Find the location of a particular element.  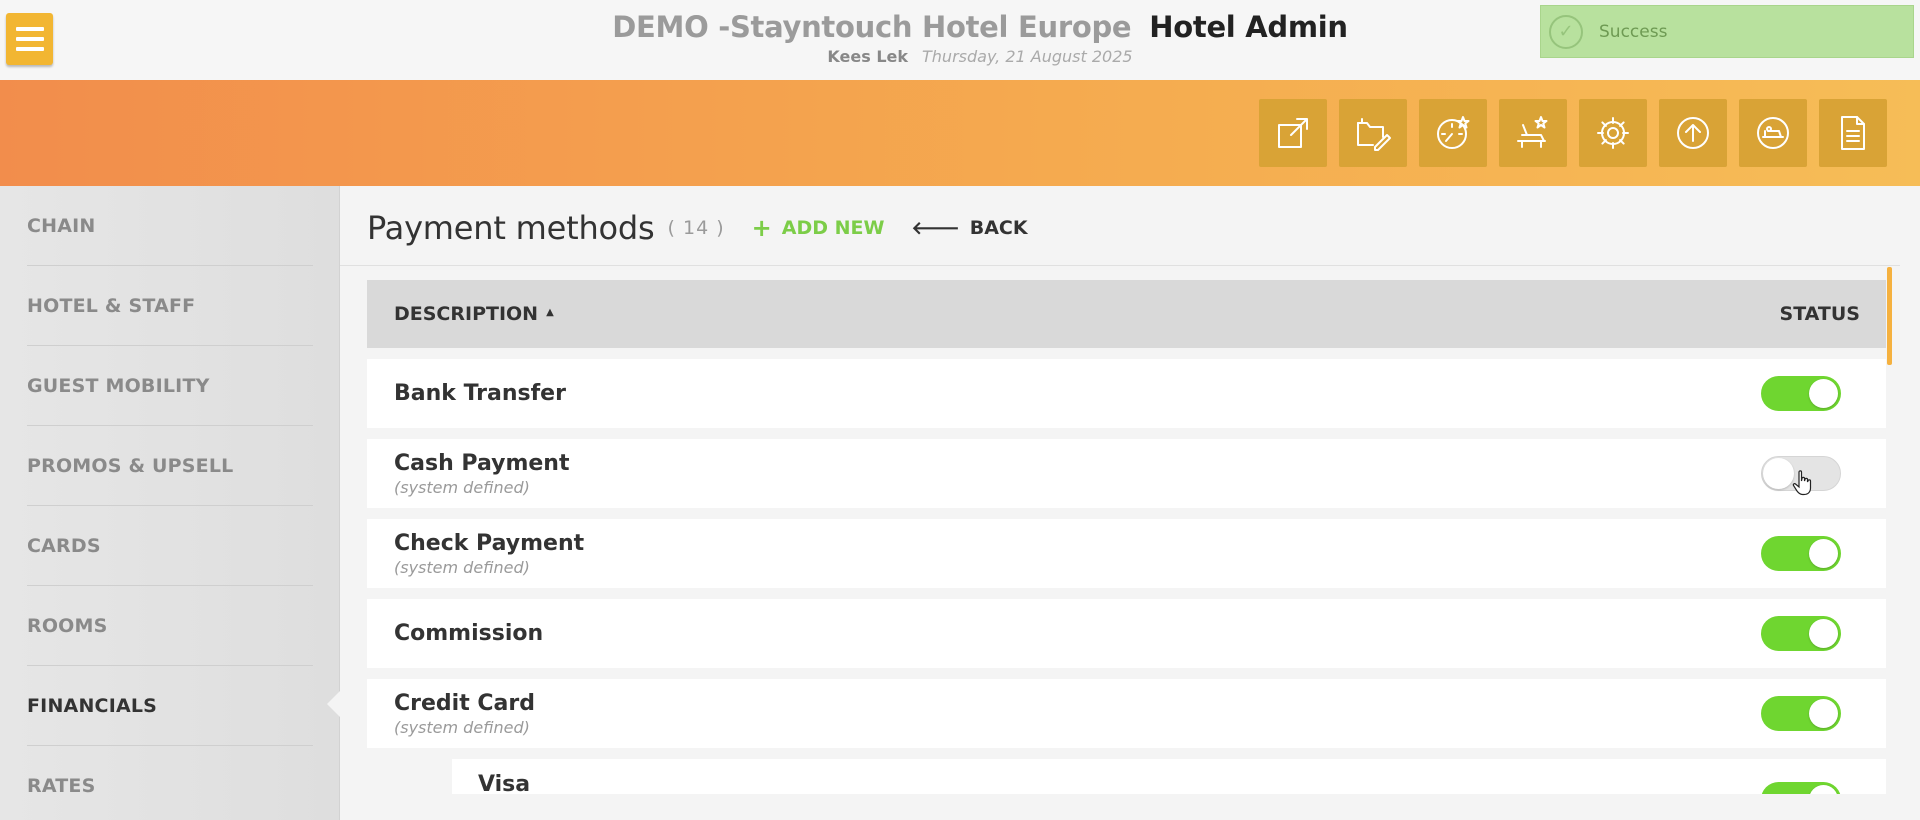

row-text: Check Payment (system defined) is located at coordinates (489, 554).